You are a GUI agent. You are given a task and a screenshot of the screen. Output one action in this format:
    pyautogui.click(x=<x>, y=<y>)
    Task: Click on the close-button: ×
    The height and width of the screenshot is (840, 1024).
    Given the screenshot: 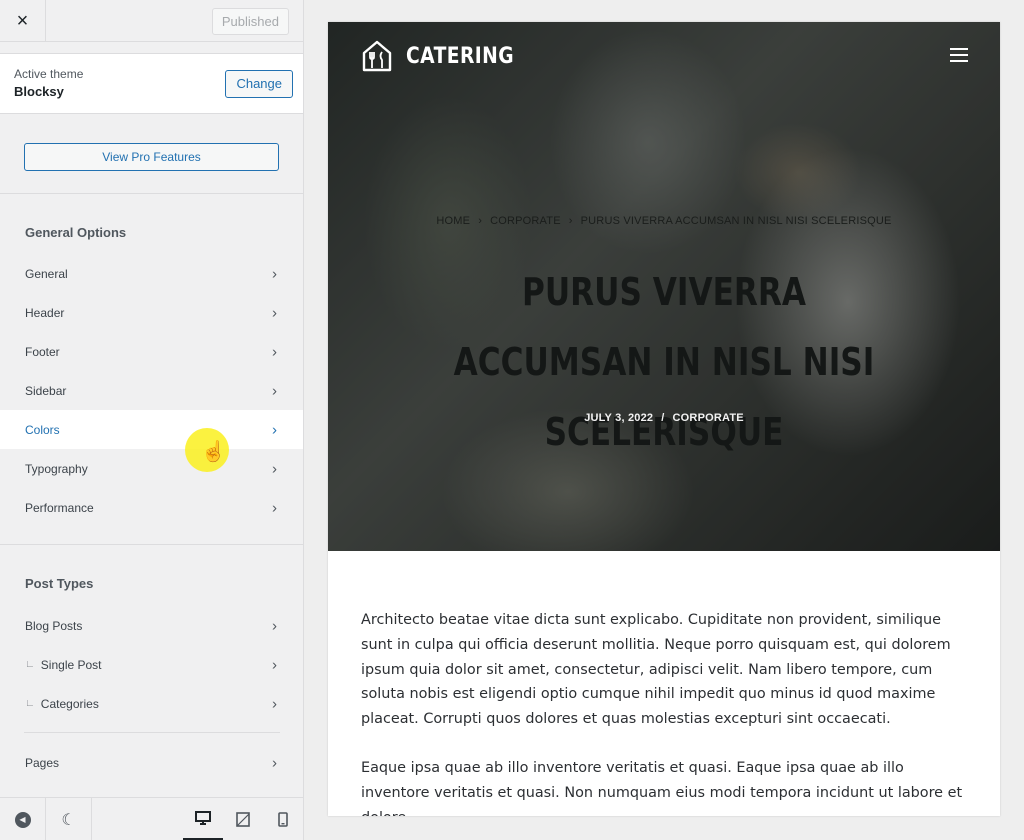 What is the action you would take?
    pyautogui.click(x=23, y=21)
    